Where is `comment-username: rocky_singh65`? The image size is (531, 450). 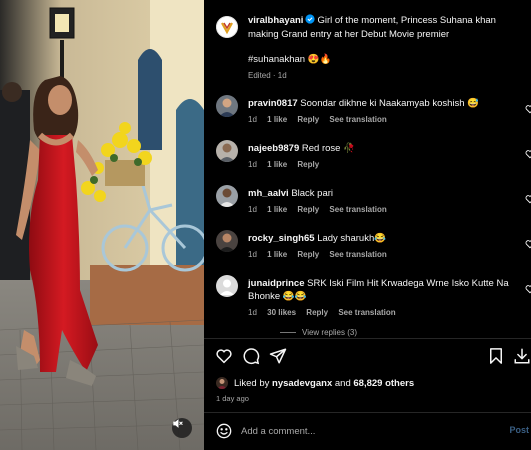 comment-username: rocky_singh65 is located at coordinates (281, 238).